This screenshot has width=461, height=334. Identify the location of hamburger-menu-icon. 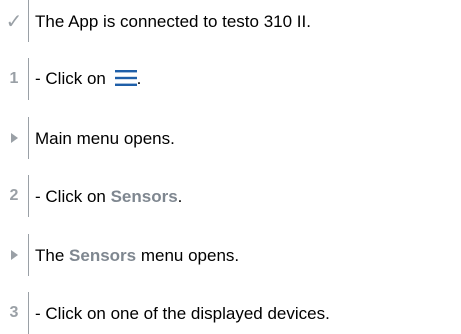
(125, 79).